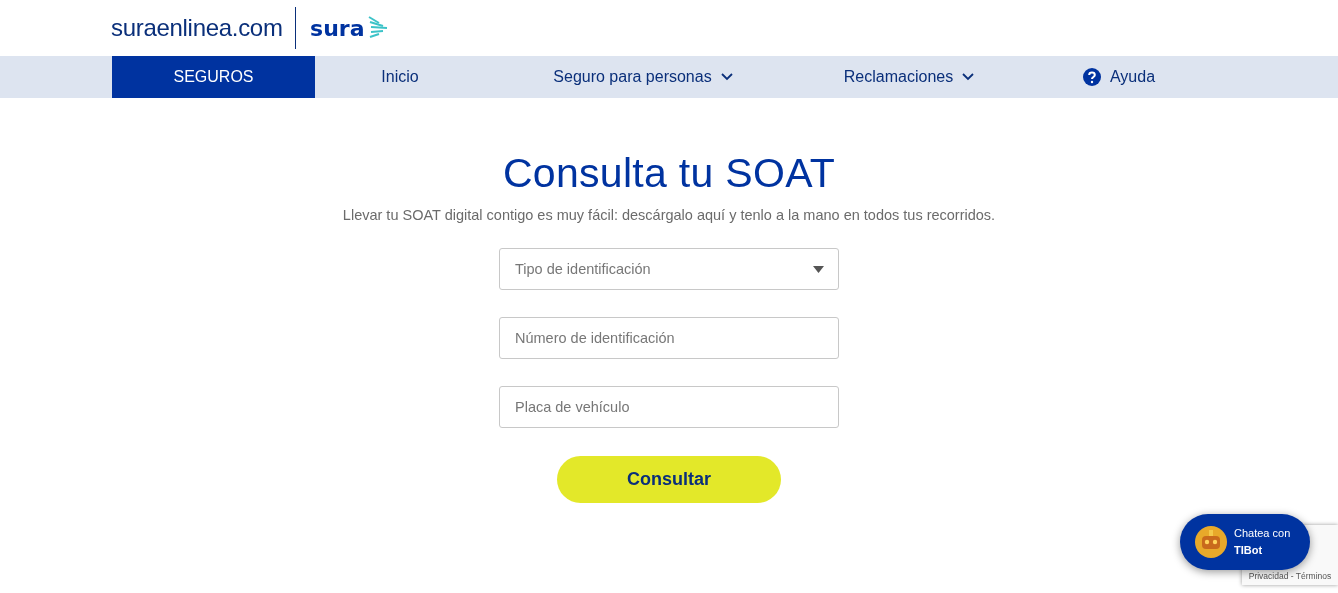  Describe the element at coordinates (669, 338) in the screenshot. I see `input-field: Número de identificación` at that location.